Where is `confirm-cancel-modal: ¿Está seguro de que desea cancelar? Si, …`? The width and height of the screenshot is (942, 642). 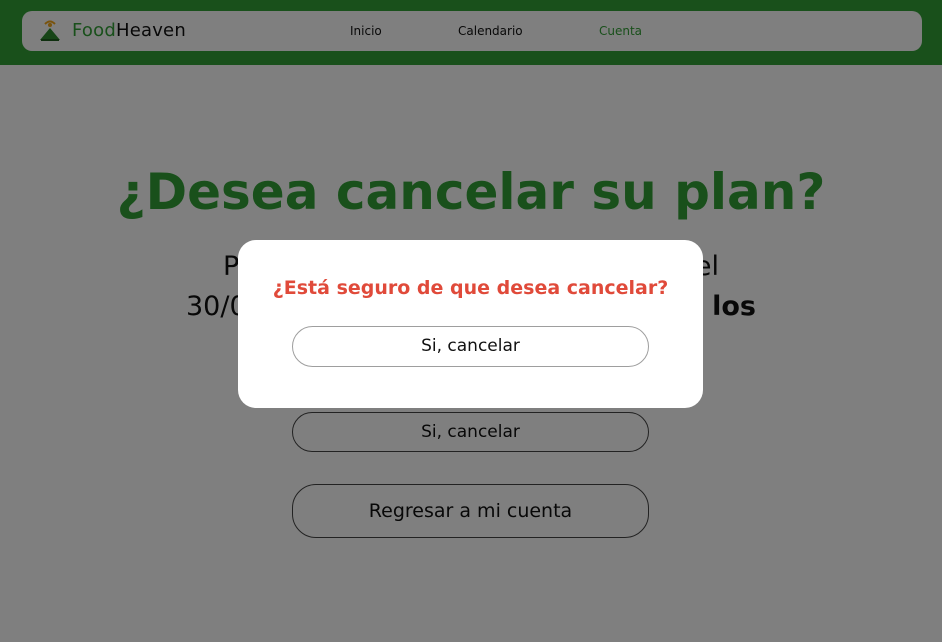
confirm-cancel-modal: ¿Está seguro de que desea cancelar? Si, … is located at coordinates (470, 324).